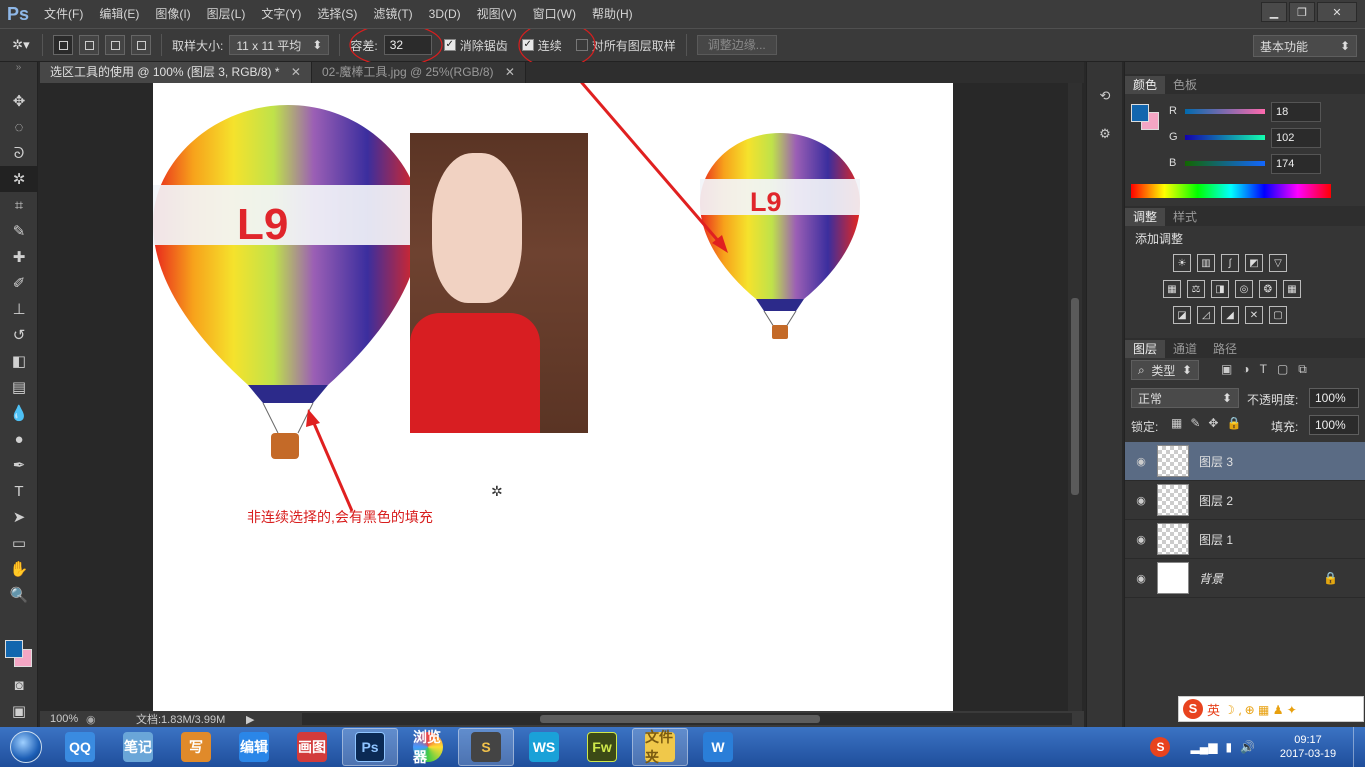 This screenshot has width=1365, height=767. What do you see at coordinates (254, 719) in the screenshot?
I see `status-menu-arrow-icon: ▶` at bounding box center [254, 719].